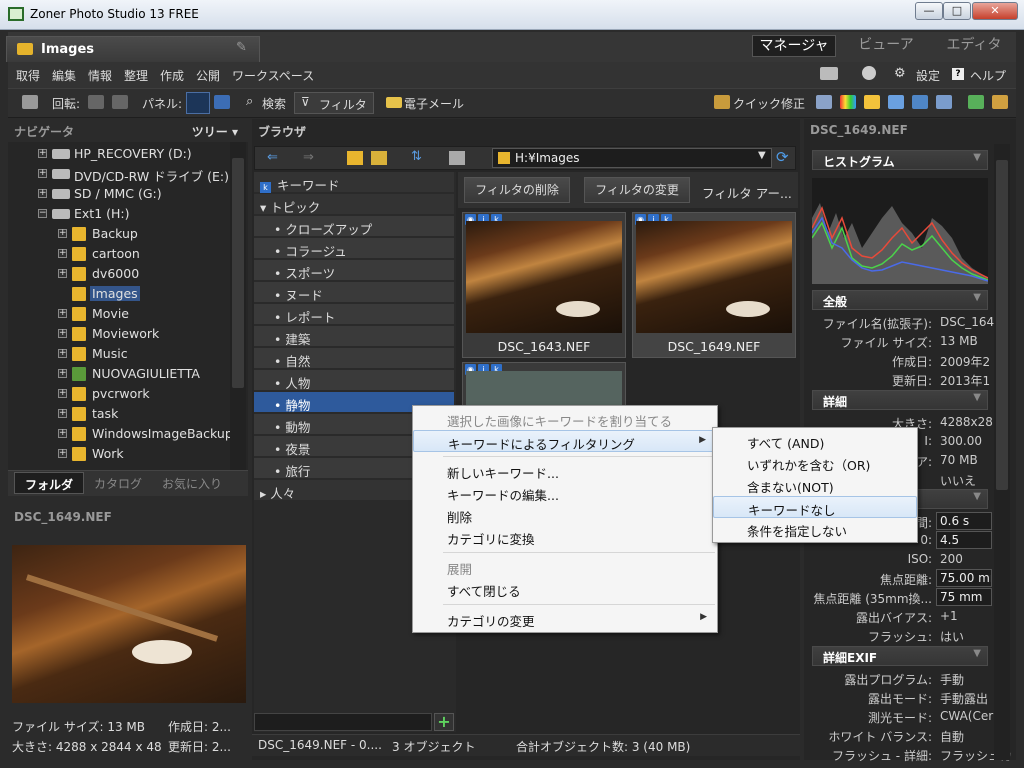 The width and height of the screenshot is (1024, 768). What do you see at coordinates (238, 273) in the screenshot?
I see `tree-scroll-thumb` at bounding box center [238, 273].